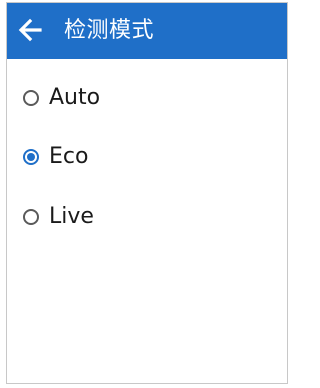 This screenshot has width=320, height=388. I want to click on option-live: Live, so click(58, 217).